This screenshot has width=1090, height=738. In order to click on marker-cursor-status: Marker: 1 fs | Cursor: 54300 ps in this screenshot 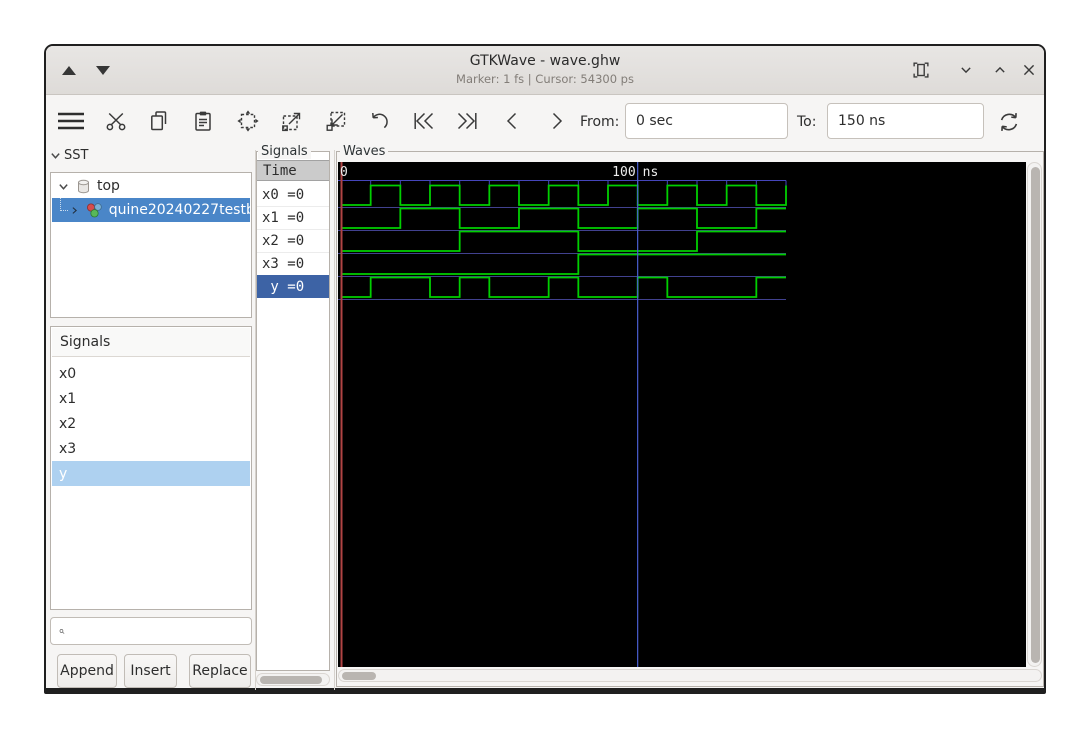, I will do `click(545, 79)`.